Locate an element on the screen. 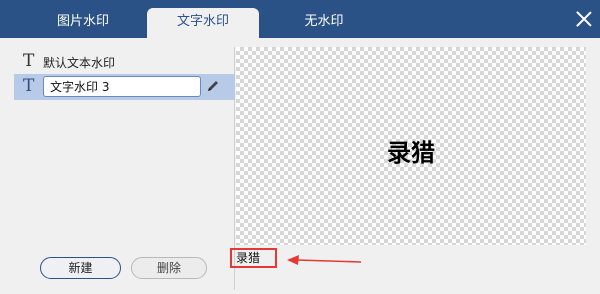 The image size is (600, 294). tab-bar: 图片水印 文字水印 无水印 is located at coordinates (300, 19).